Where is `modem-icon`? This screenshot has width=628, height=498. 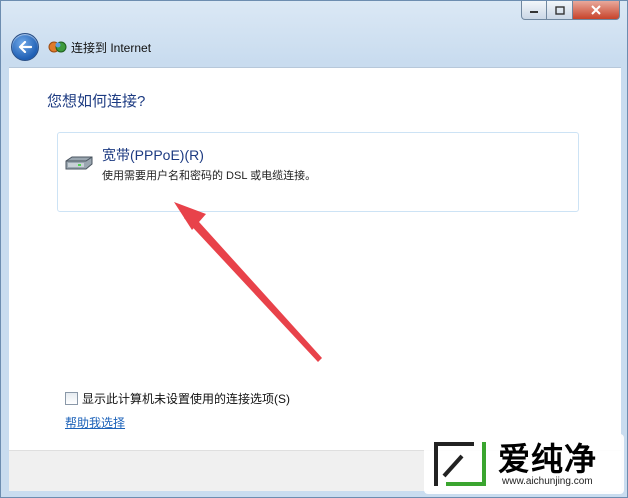
modem-icon is located at coordinates (79, 163).